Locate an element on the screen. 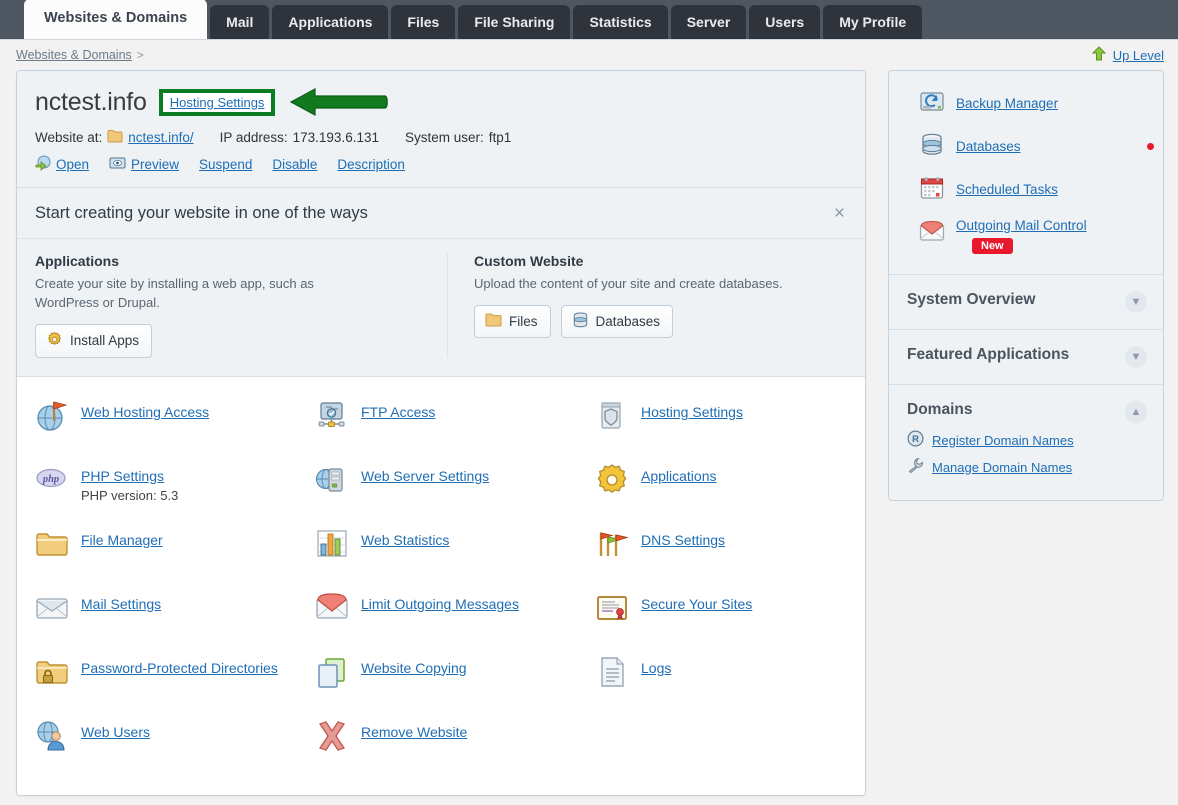 The image size is (1178, 805). grid-item-php-settings: php PHP Settings PHP version: 5.3 is located at coordinates (175, 486).